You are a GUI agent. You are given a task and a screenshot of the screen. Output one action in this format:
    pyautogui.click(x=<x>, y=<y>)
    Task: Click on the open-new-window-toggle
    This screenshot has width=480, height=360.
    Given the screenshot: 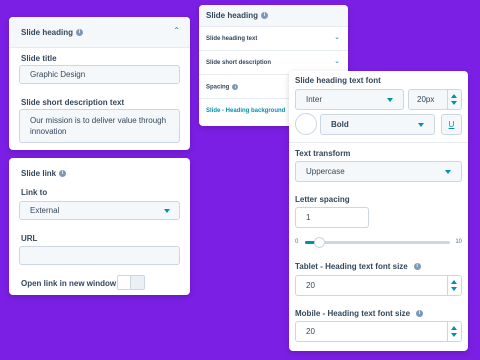 What is the action you would take?
    pyautogui.click(x=131, y=282)
    